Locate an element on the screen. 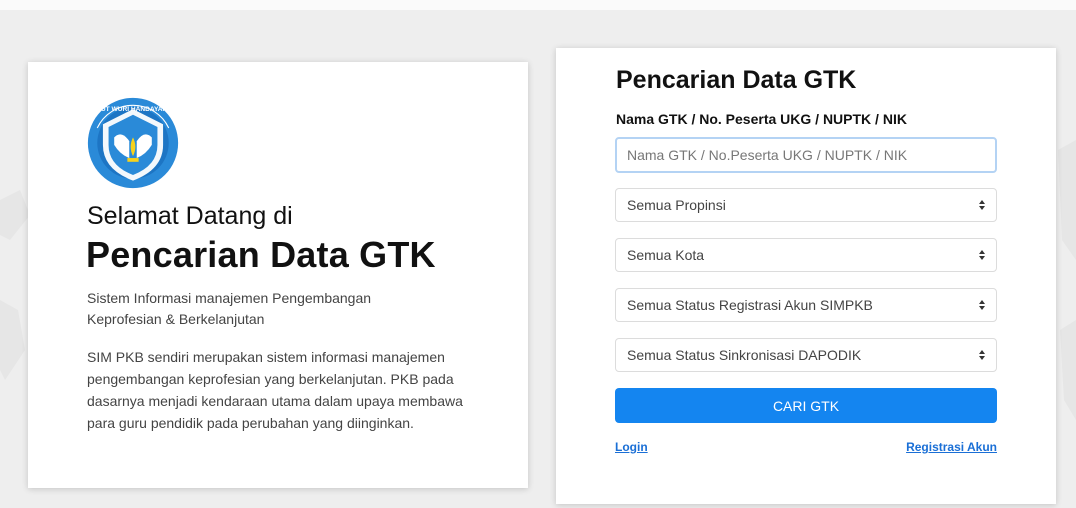  registration-status-select-value: Semua Status Registrasi Akun SIMPKB is located at coordinates (750, 305).